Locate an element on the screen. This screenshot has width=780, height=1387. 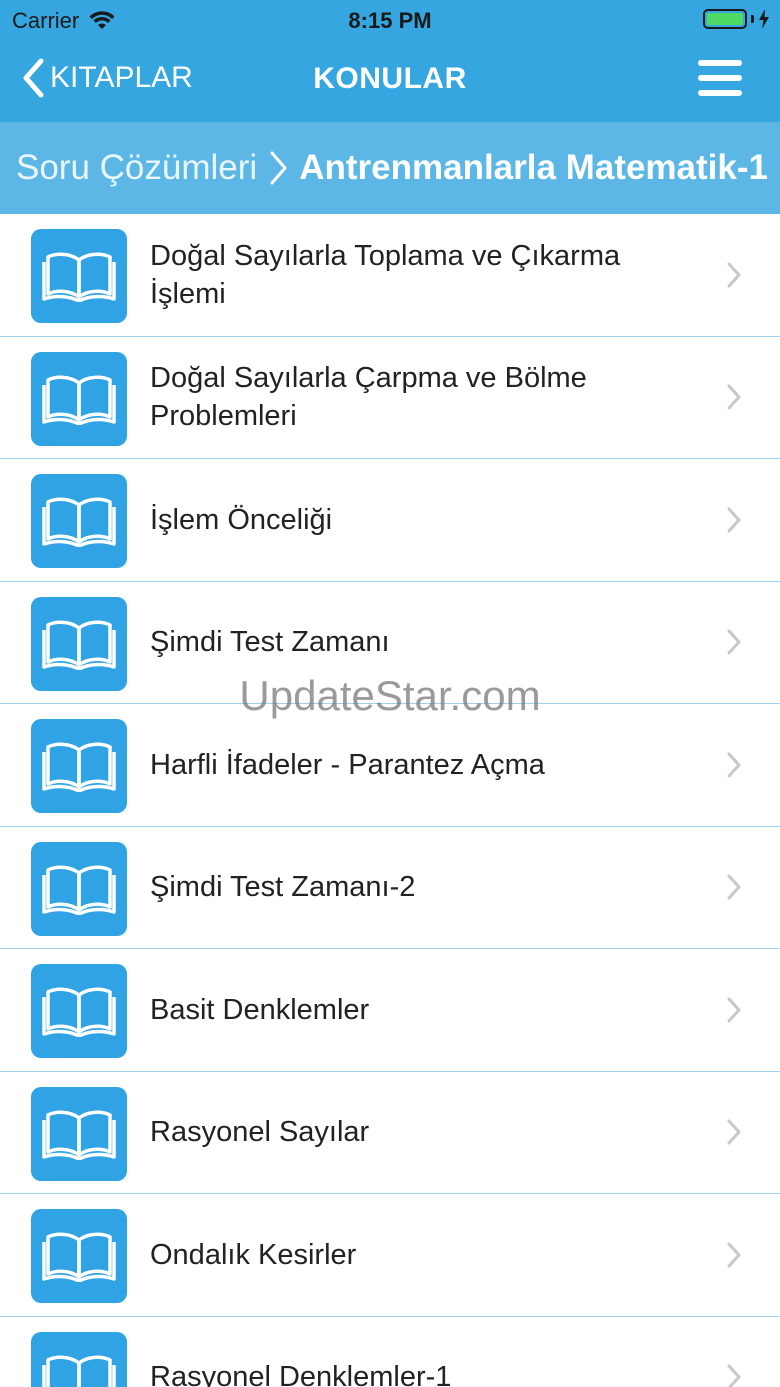
topic-row: Şimdi Test Zamanı-2 is located at coordinates (390, 887).